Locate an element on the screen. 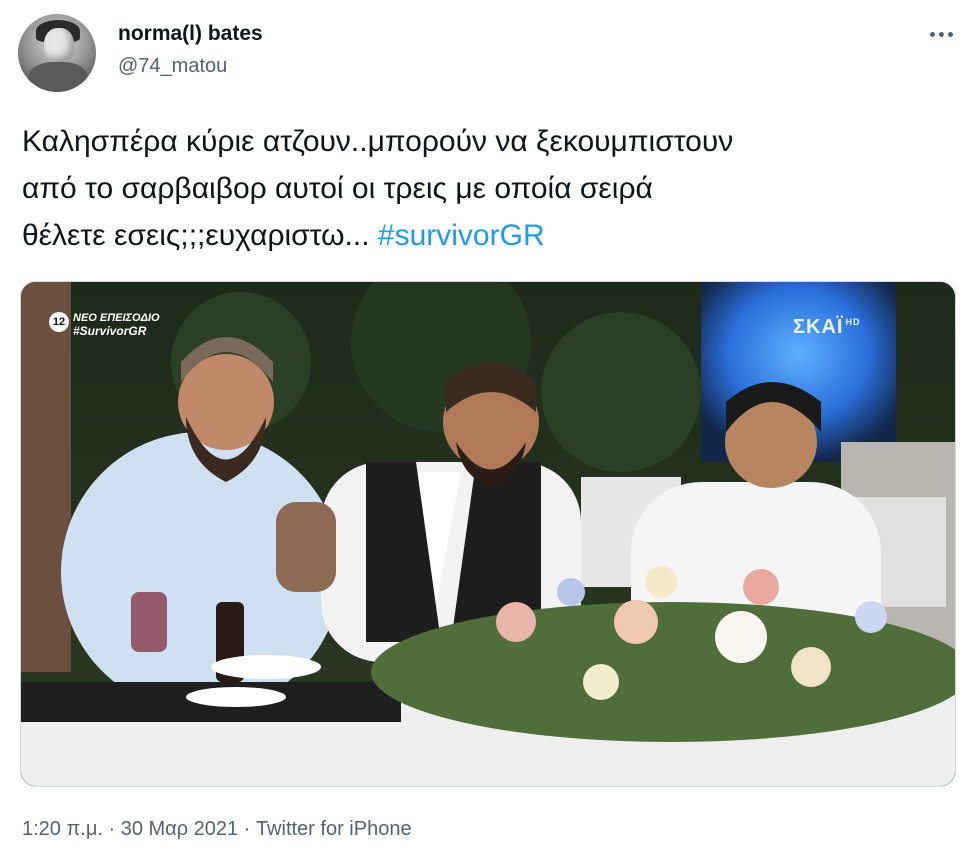 The image size is (980, 857). wine-glass is located at coordinates (149, 622).